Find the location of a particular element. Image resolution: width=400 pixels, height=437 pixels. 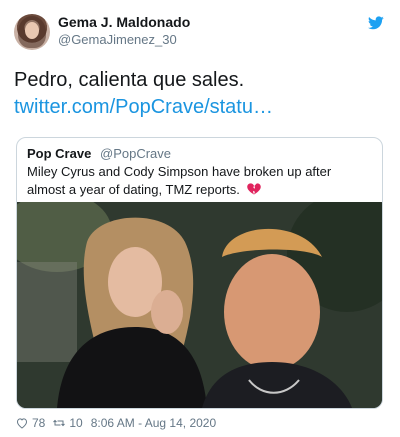

railing is located at coordinates (47, 312).